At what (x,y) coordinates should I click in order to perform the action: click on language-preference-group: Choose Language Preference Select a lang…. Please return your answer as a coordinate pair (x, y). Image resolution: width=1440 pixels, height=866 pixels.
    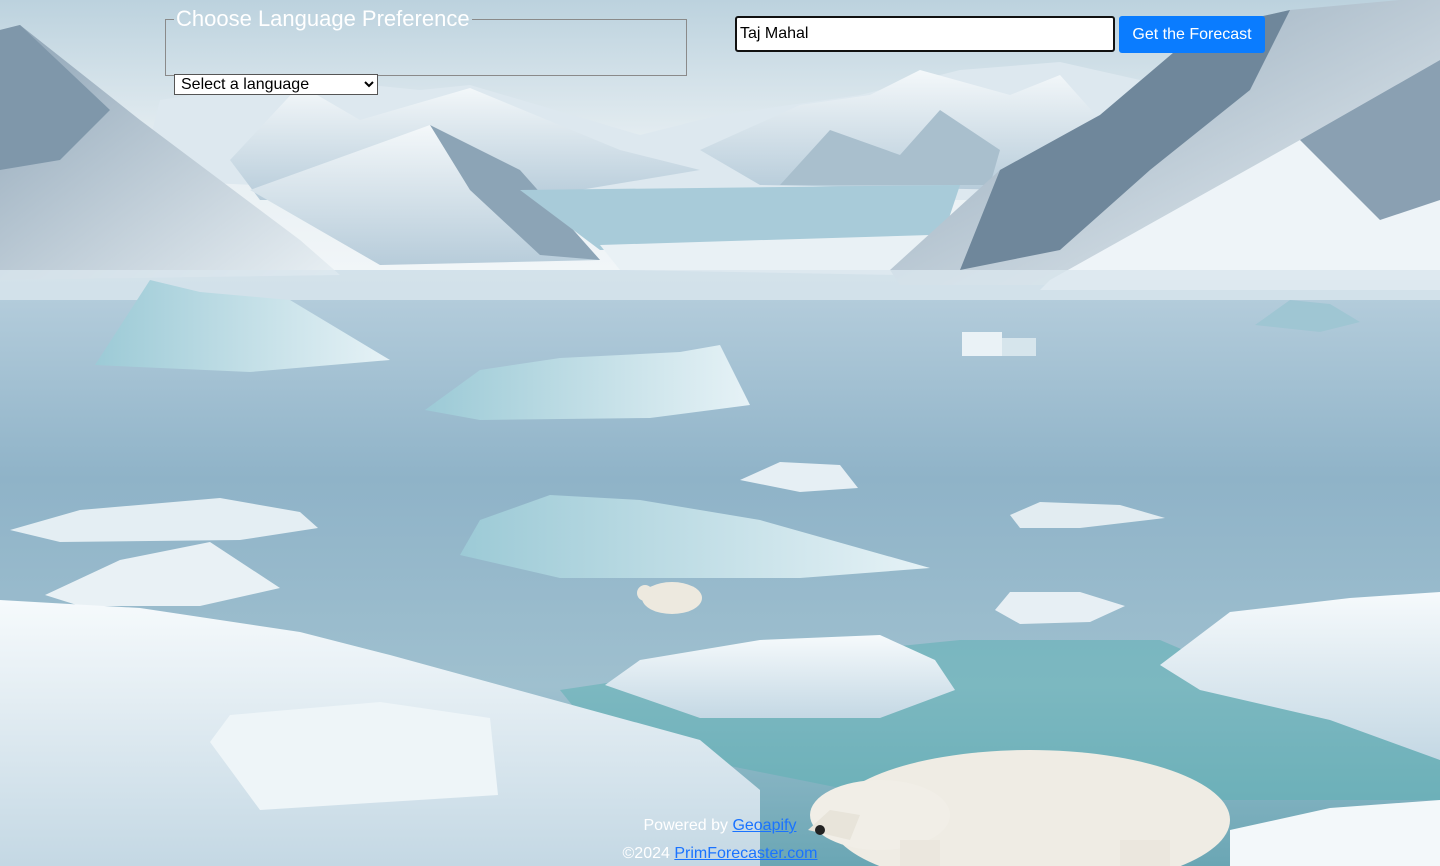
    Looking at the image, I should click on (426, 50).